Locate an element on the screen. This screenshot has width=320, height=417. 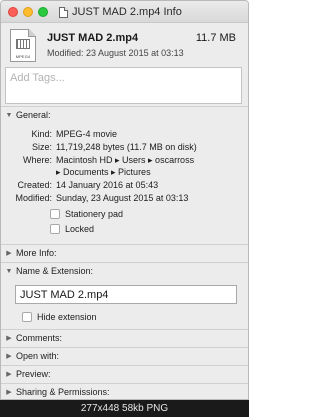
locked-row: Locked is located at coordinates (72, 228).